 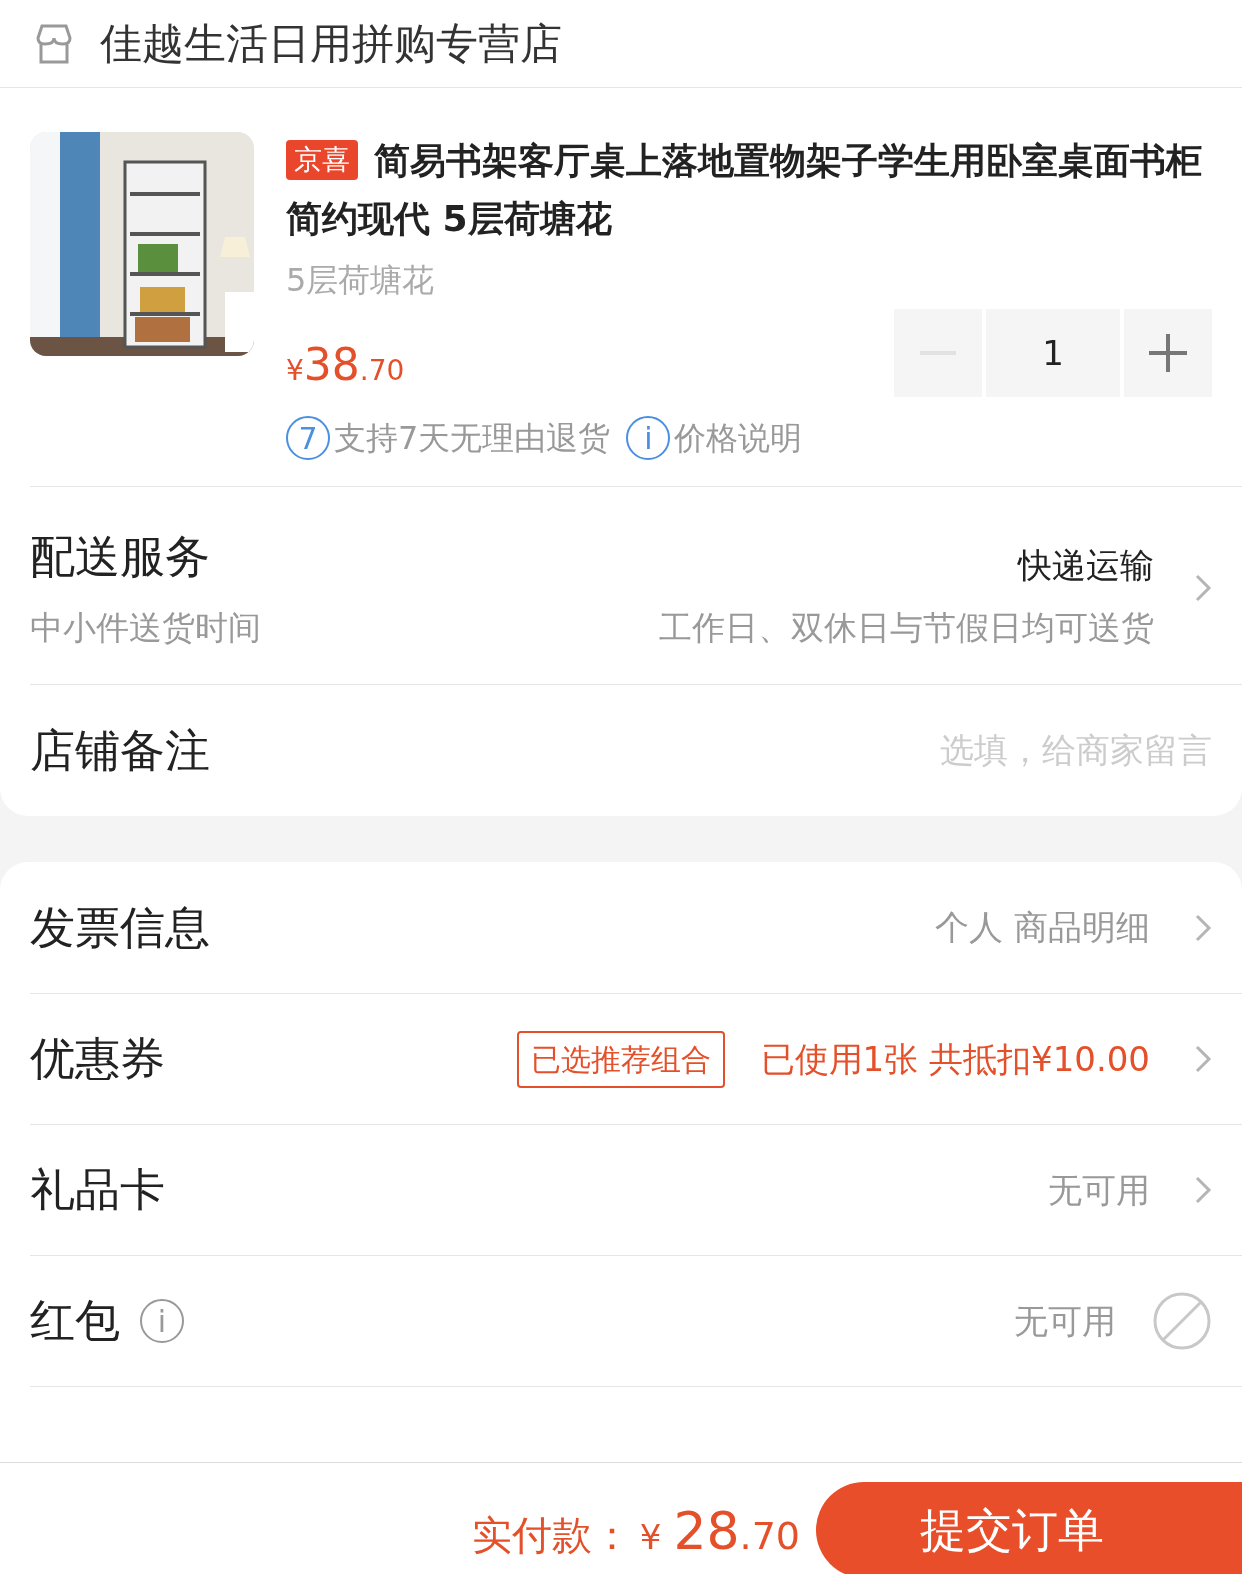 What do you see at coordinates (744, 190) in the screenshot?
I see `product-title: 京喜 简易书架客厅桌上落地置物架子学生用卧室桌面书柜简约现代 5层荷塘花` at bounding box center [744, 190].